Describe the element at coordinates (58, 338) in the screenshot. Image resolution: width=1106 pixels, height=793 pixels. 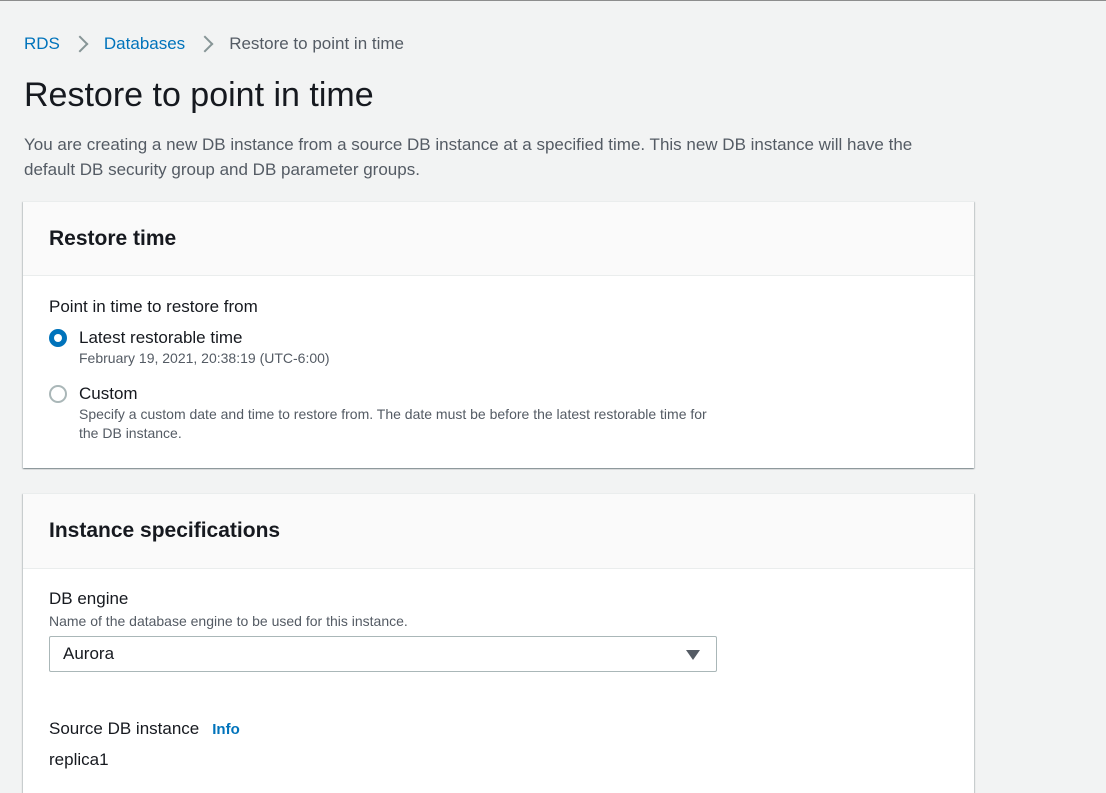
I see `radio-checked-icon` at that location.